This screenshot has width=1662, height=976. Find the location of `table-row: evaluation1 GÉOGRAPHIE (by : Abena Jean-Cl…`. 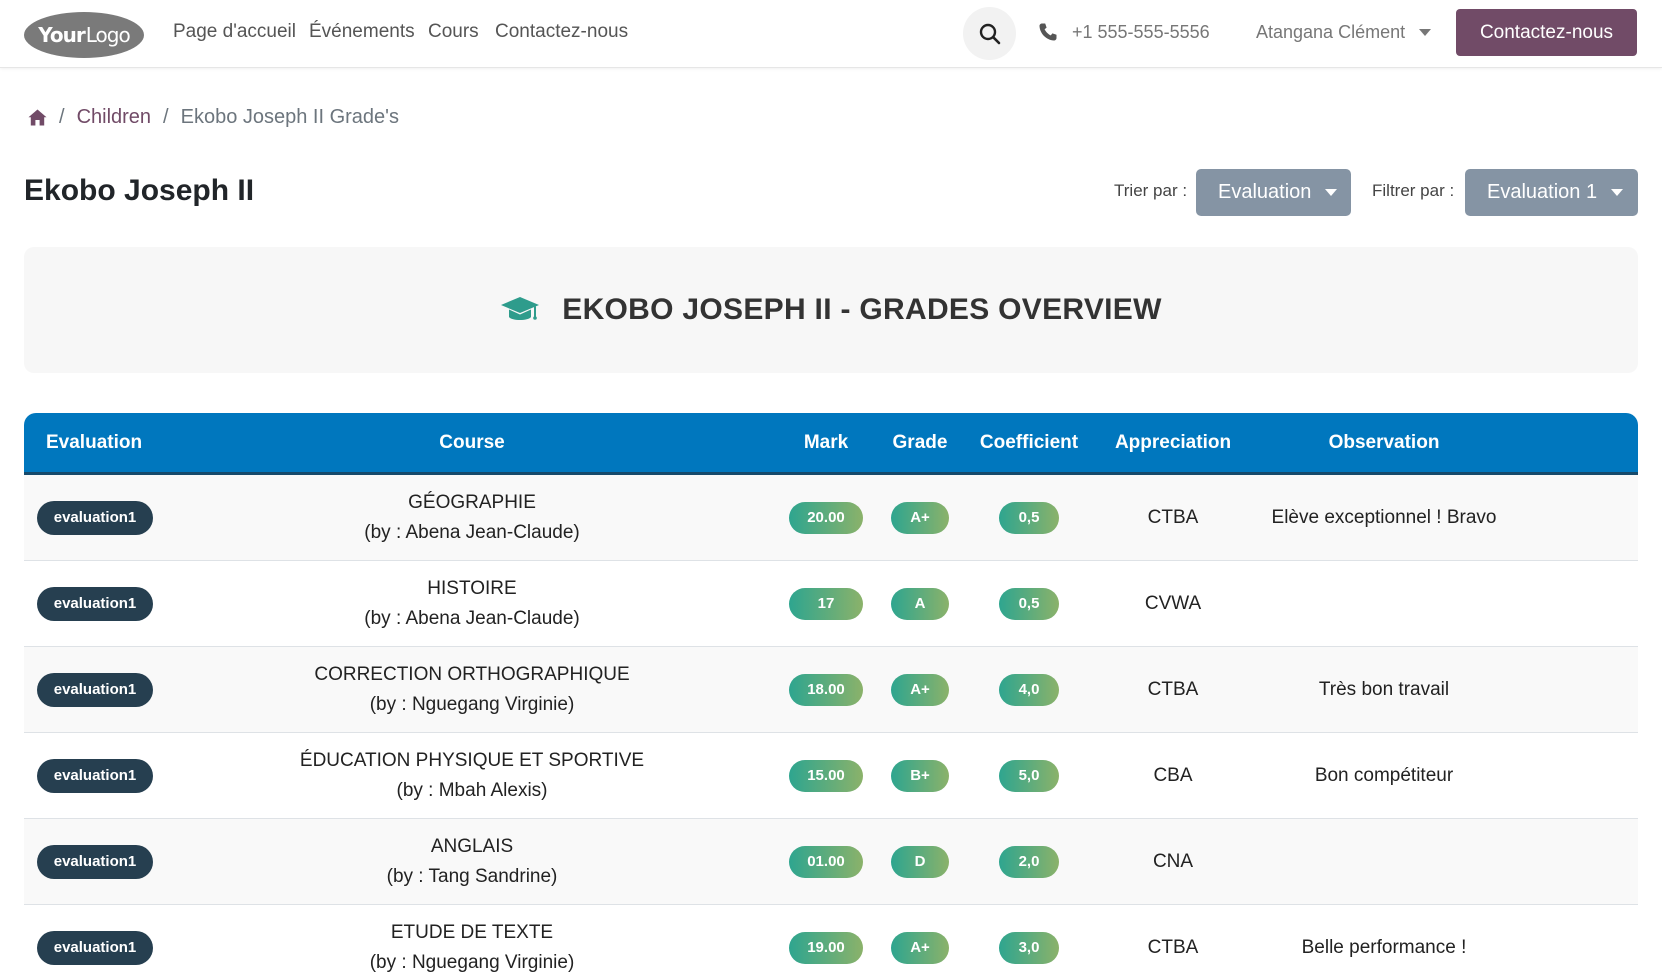

table-row: evaluation1 GÉOGRAPHIE (by : Abena Jean-Cl… is located at coordinates (831, 518).